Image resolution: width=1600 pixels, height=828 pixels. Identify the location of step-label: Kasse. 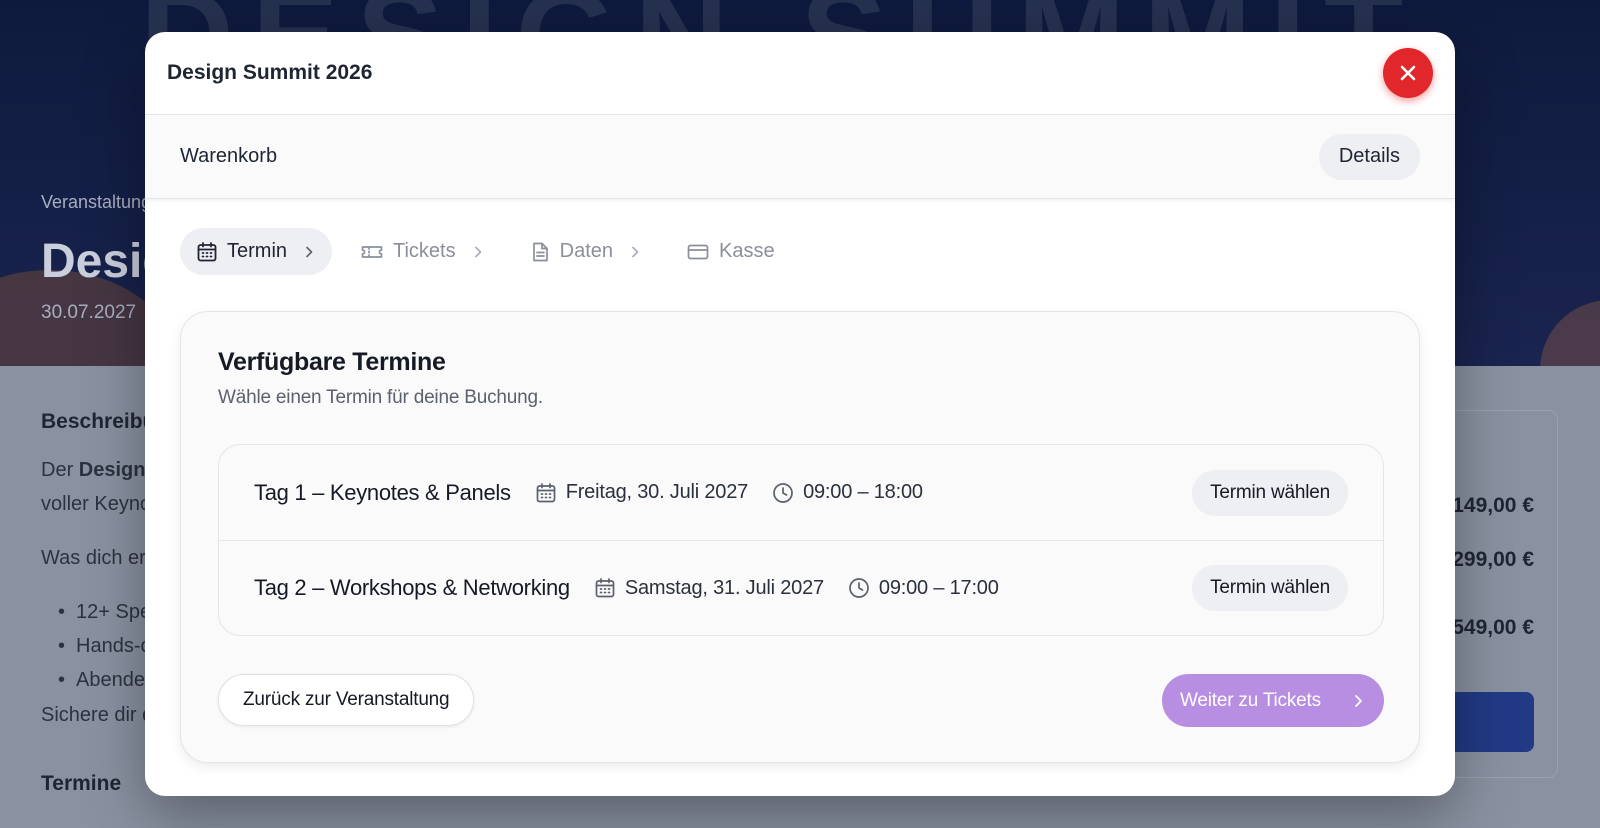
(747, 251).